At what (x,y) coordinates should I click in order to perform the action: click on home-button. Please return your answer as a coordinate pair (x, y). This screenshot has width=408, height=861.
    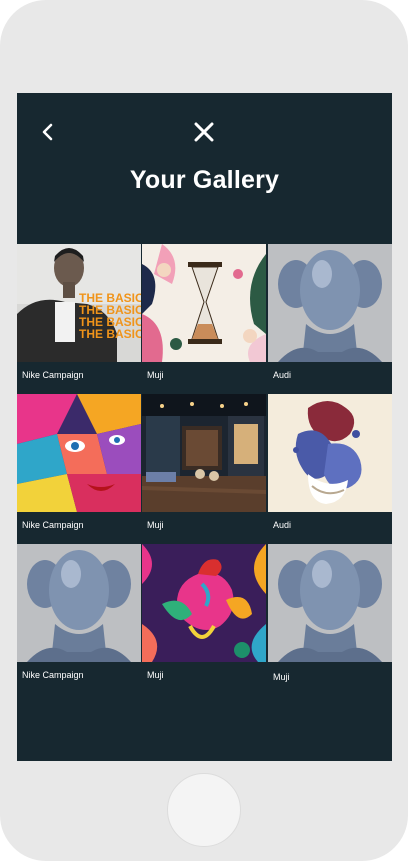
    Looking at the image, I should click on (204, 810).